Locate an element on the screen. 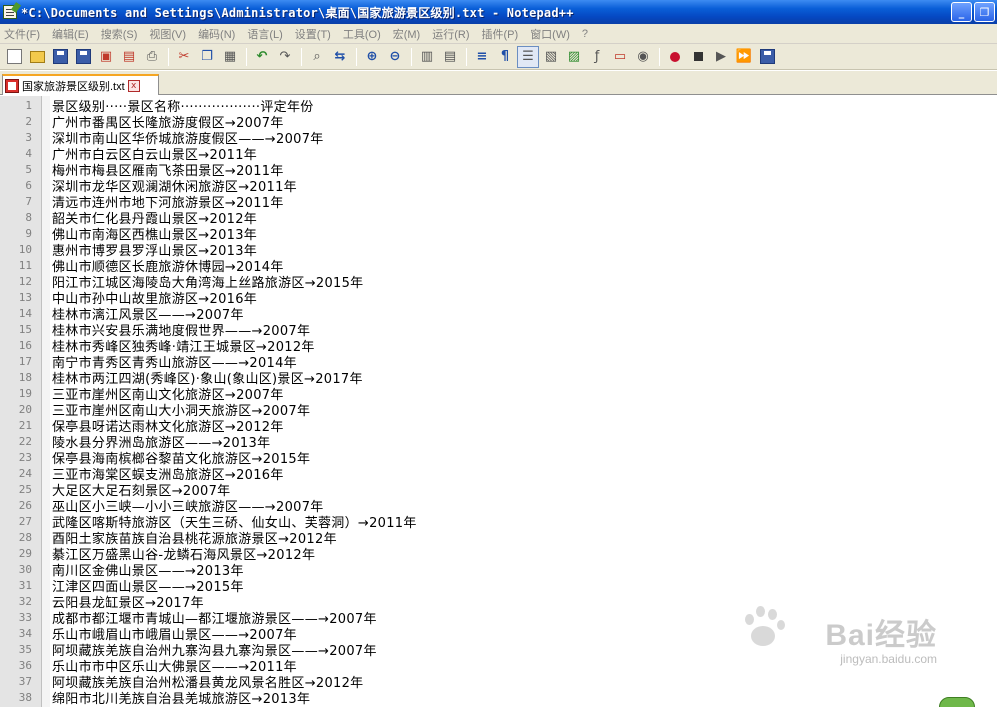 This screenshot has height=707, width=997. menu-tools: 工具(O) is located at coordinates (365, 34).